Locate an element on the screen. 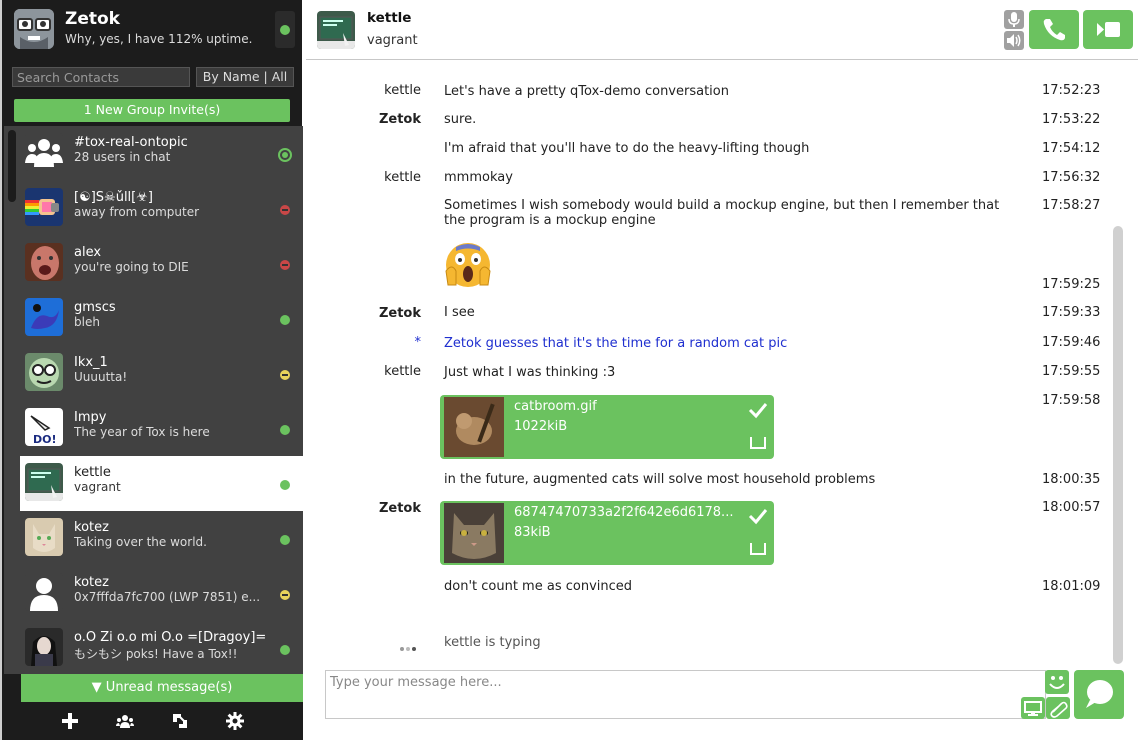  group-status-icon is located at coordinates (285, 155).